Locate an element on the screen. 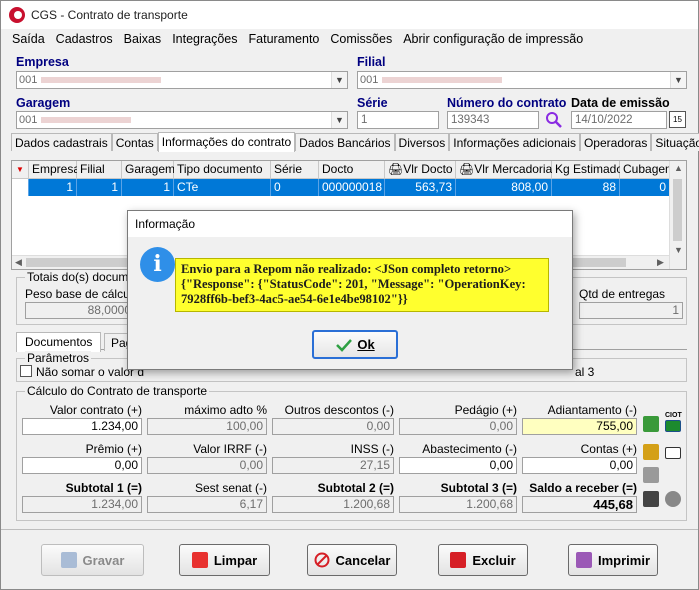 This screenshot has height=590, width=699. menu-comissoes: Comissões is located at coordinates (361, 39).